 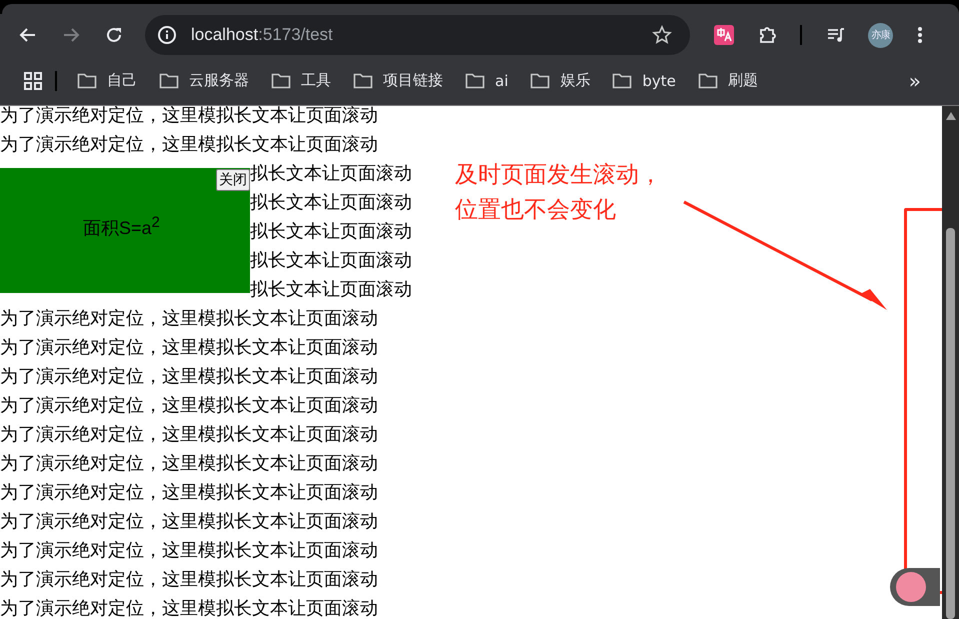 I want to click on apps-icon, so click(x=33, y=81).